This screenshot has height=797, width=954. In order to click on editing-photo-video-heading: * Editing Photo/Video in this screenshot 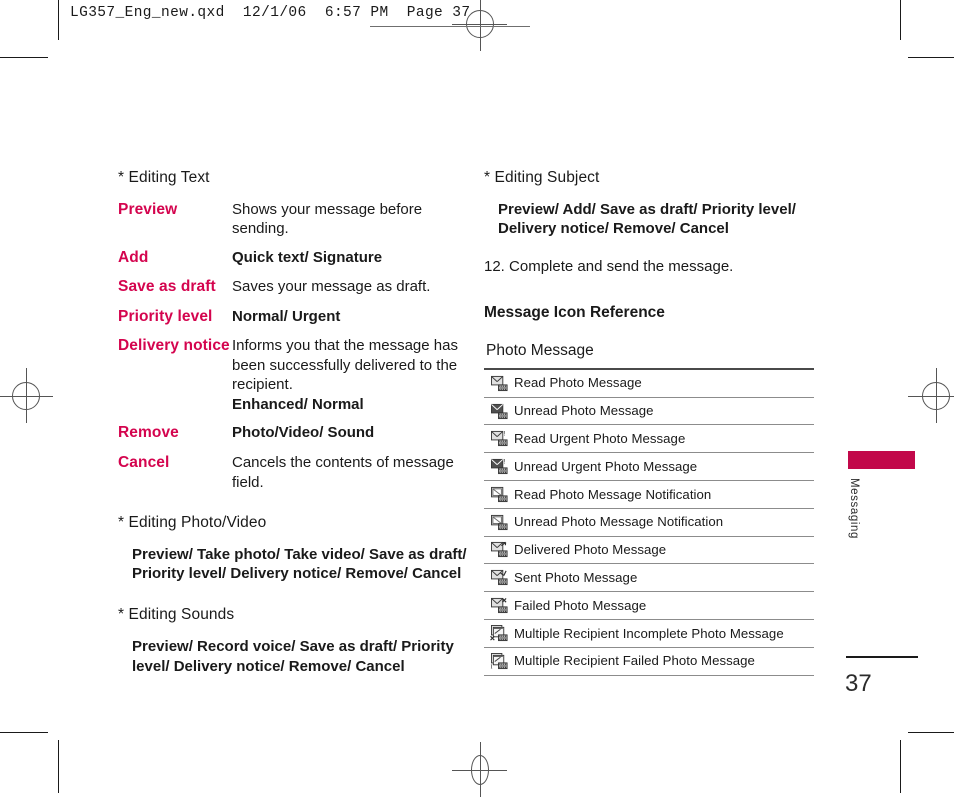, I will do `click(294, 523)`.